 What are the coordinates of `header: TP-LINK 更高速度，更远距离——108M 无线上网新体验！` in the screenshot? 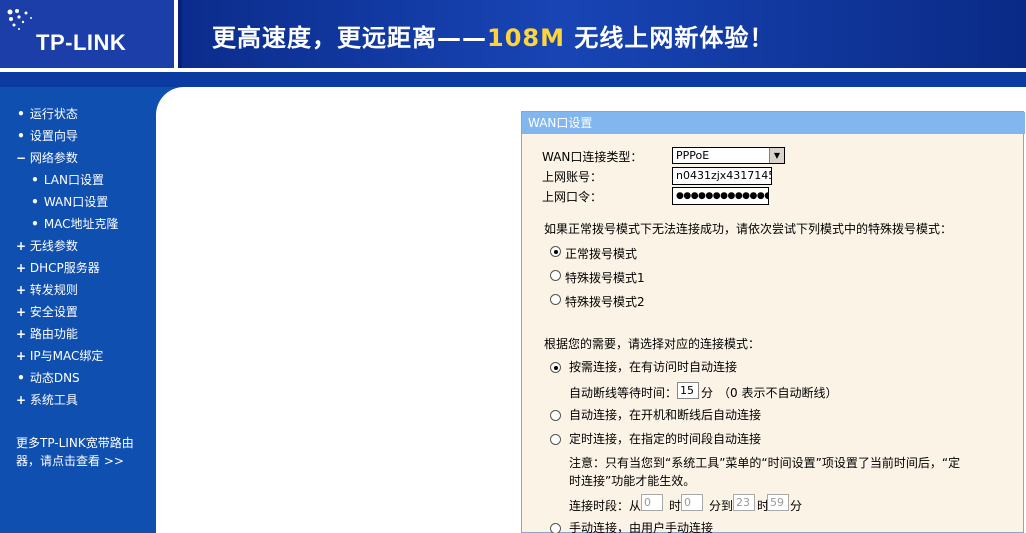 It's located at (513, 34).